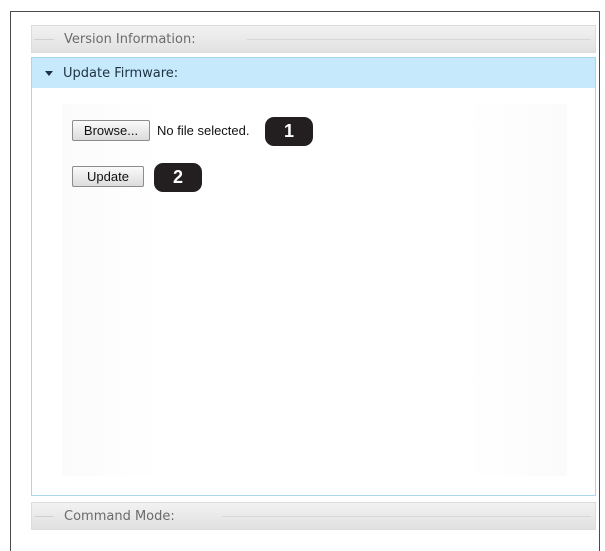  What do you see at coordinates (313, 73) in the screenshot?
I see `section-update-firmware: Update Firmware:` at bounding box center [313, 73].